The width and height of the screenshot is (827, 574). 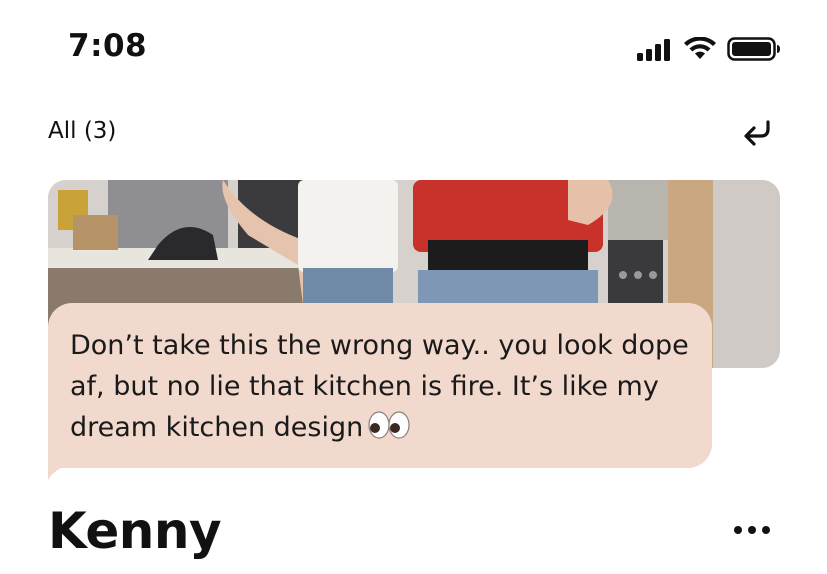 What do you see at coordinates (57, 473) in the screenshot?
I see `bubble-tail` at bounding box center [57, 473].